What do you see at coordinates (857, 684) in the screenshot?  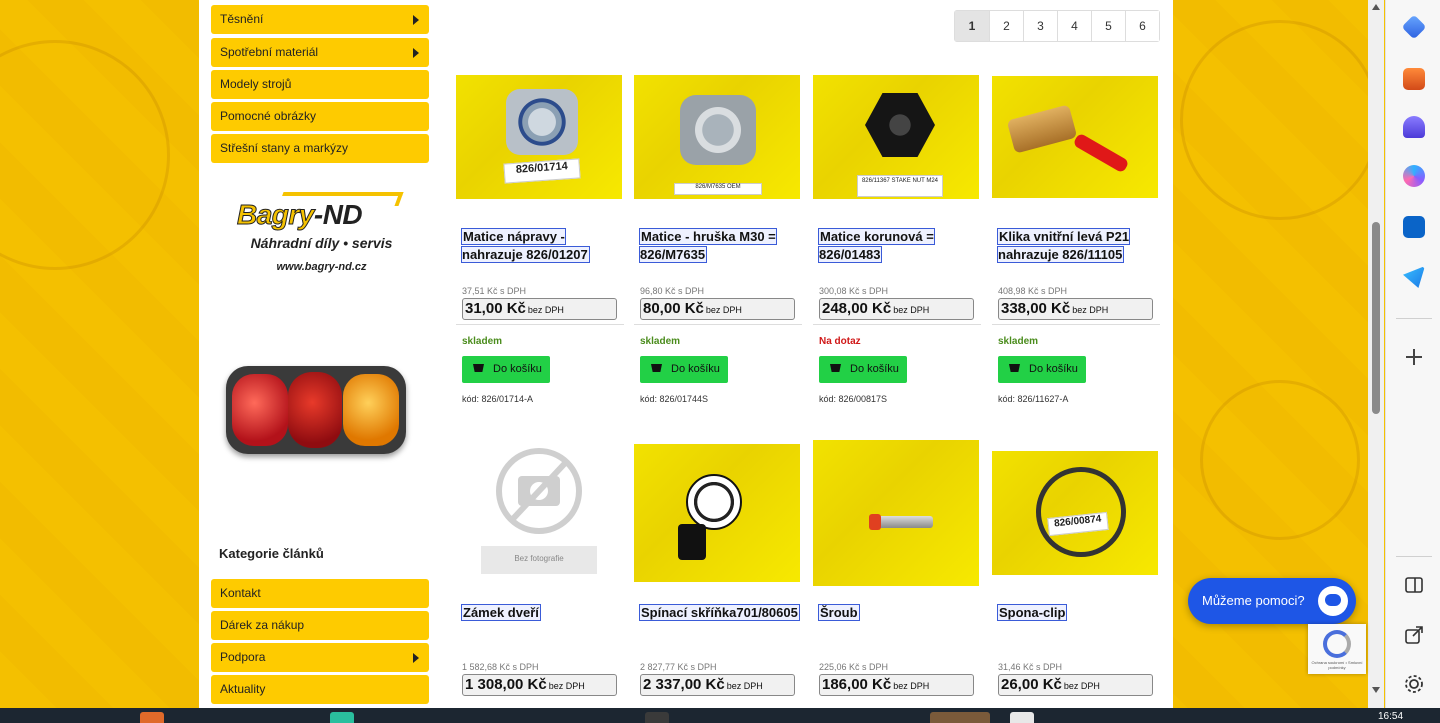 I see `price-value: 186,00 Kč` at bounding box center [857, 684].